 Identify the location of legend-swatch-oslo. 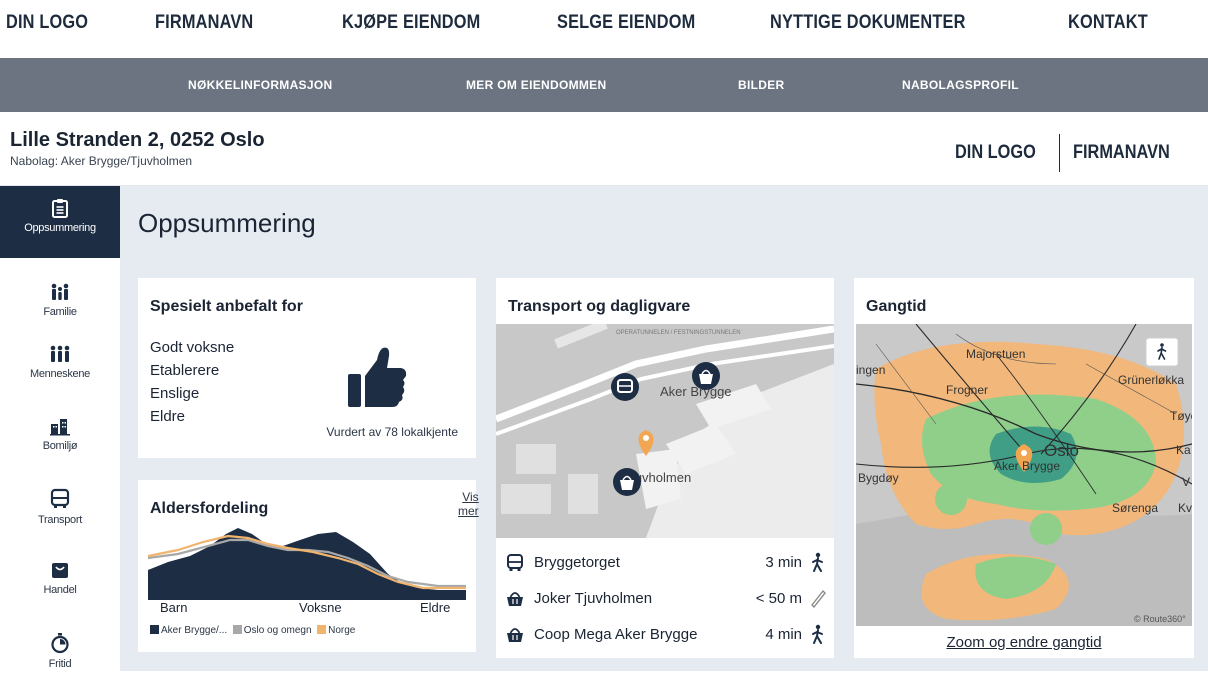
(237, 629).